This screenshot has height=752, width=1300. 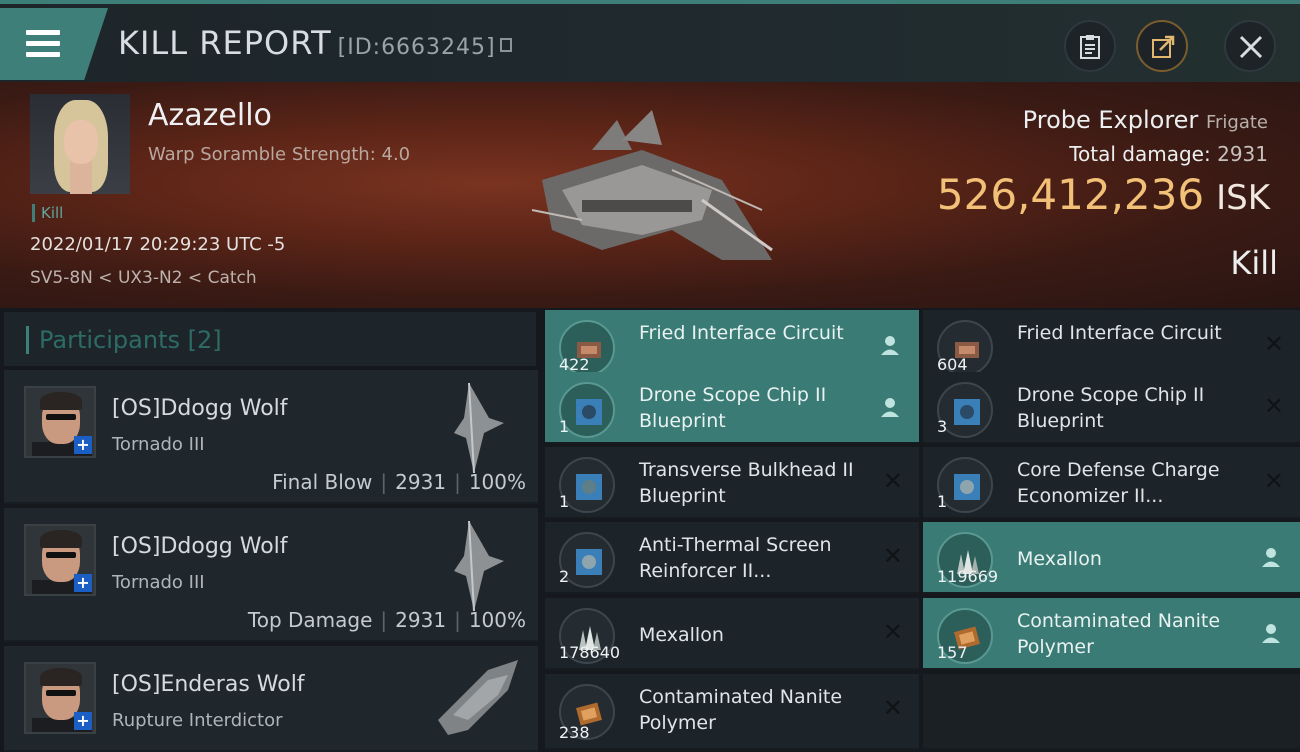 I want to click on share-button, so click(x=1162, y=46).